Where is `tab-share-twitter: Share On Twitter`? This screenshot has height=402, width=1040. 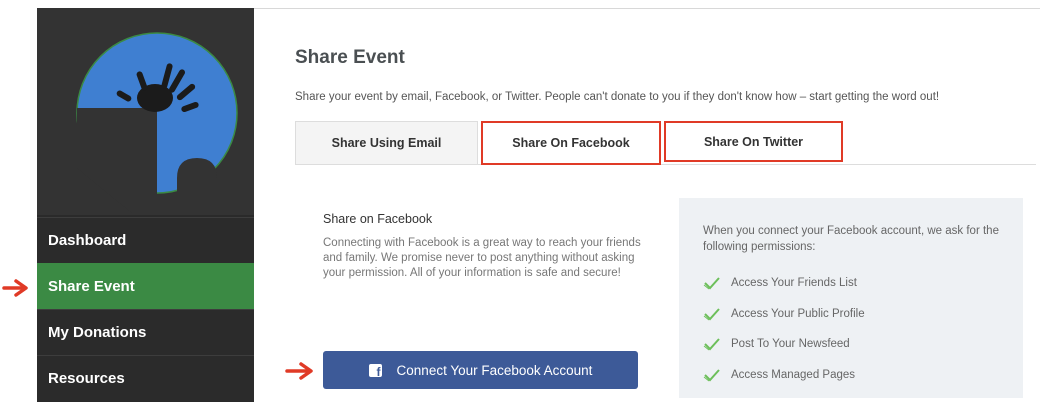
tab-share-twitter: Share On Twitter is located at coordinates (753, 141).